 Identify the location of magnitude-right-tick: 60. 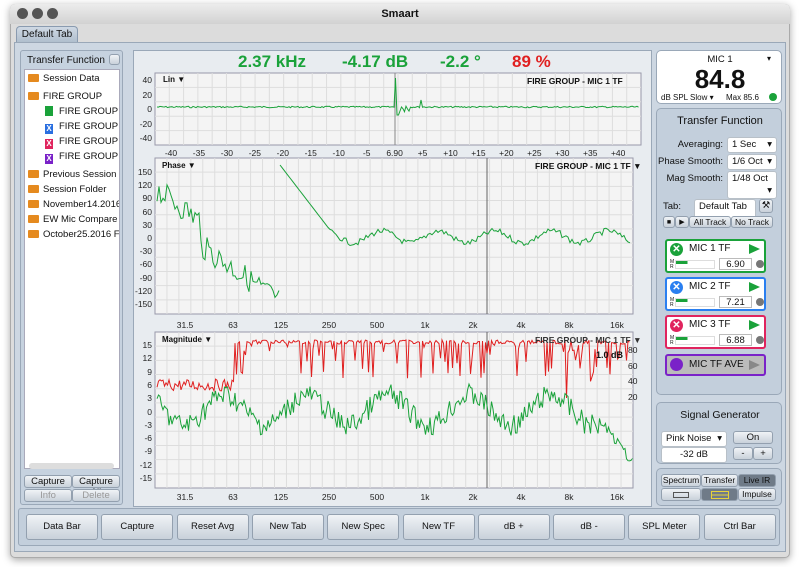
(633, 365).